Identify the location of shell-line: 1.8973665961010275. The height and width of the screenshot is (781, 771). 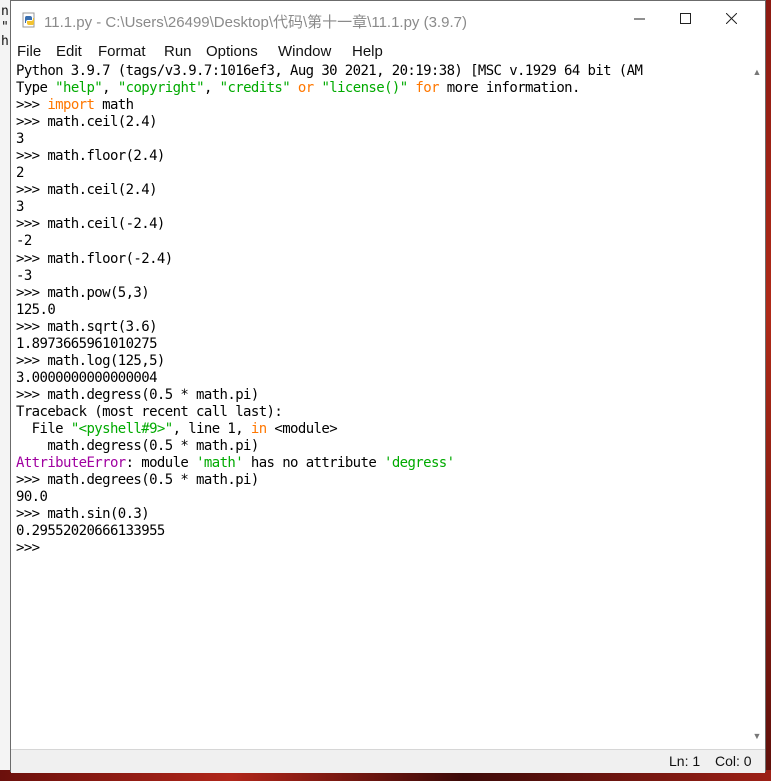
(380, 344).